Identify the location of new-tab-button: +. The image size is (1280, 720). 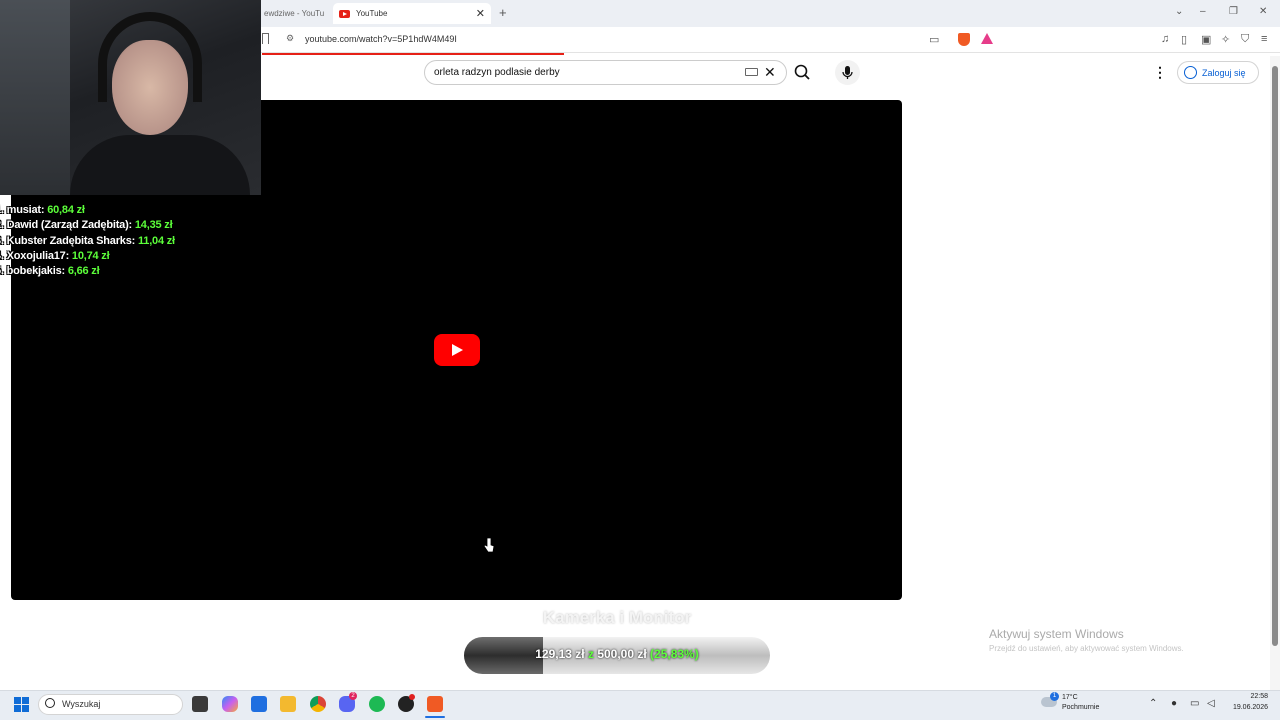
(503, 12).